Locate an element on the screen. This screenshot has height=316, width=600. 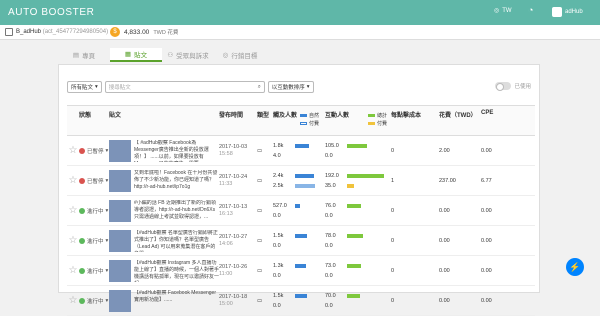
post-date: 2017-10-13 16:13 is located at coordinates (238, 210).